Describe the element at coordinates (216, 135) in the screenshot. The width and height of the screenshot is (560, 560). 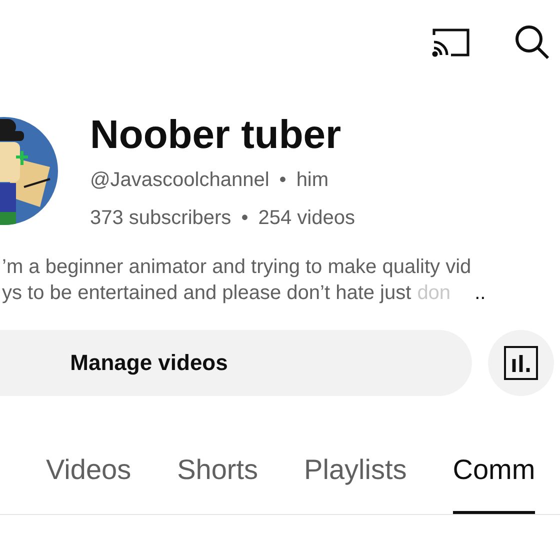
I see `channel-name: Noober tuber` at that location.